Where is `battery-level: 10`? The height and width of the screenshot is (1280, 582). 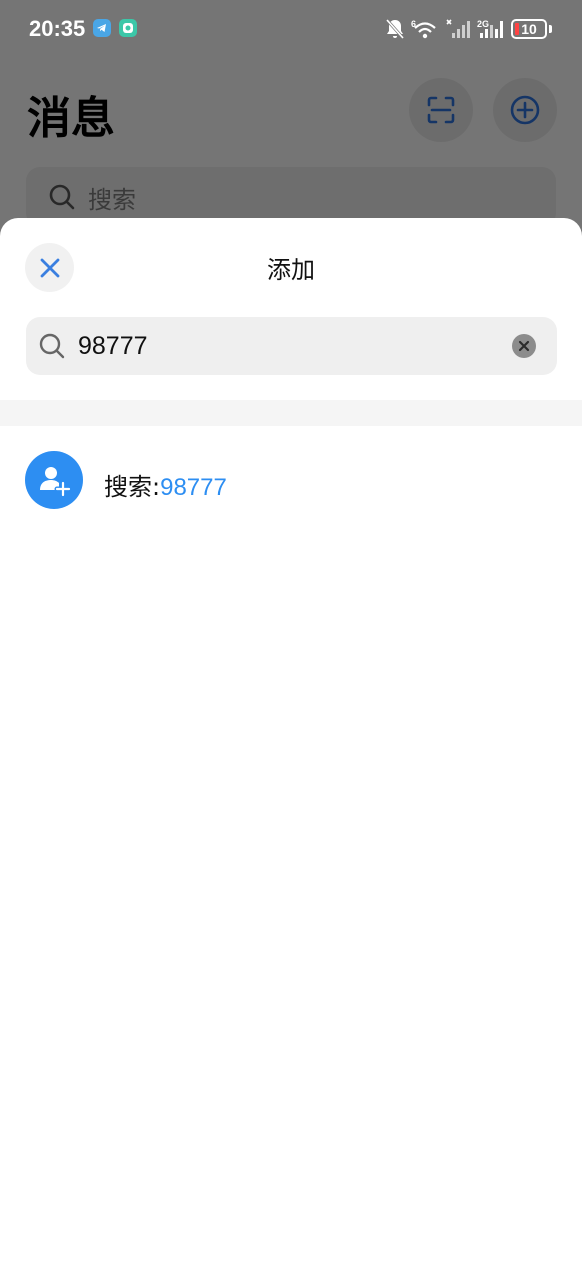
battery-level: 10 is located at coordinates (529, 29).